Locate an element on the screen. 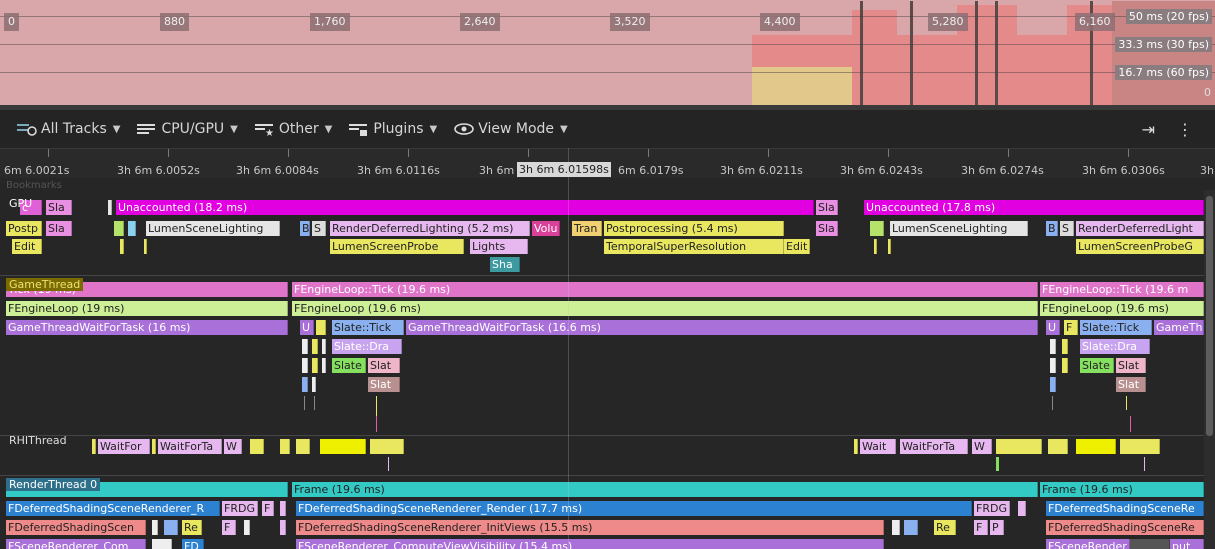 This screenshot has width=1215, height=549. more-options-icon: ⋮ is located at coordinates (1185, 129).